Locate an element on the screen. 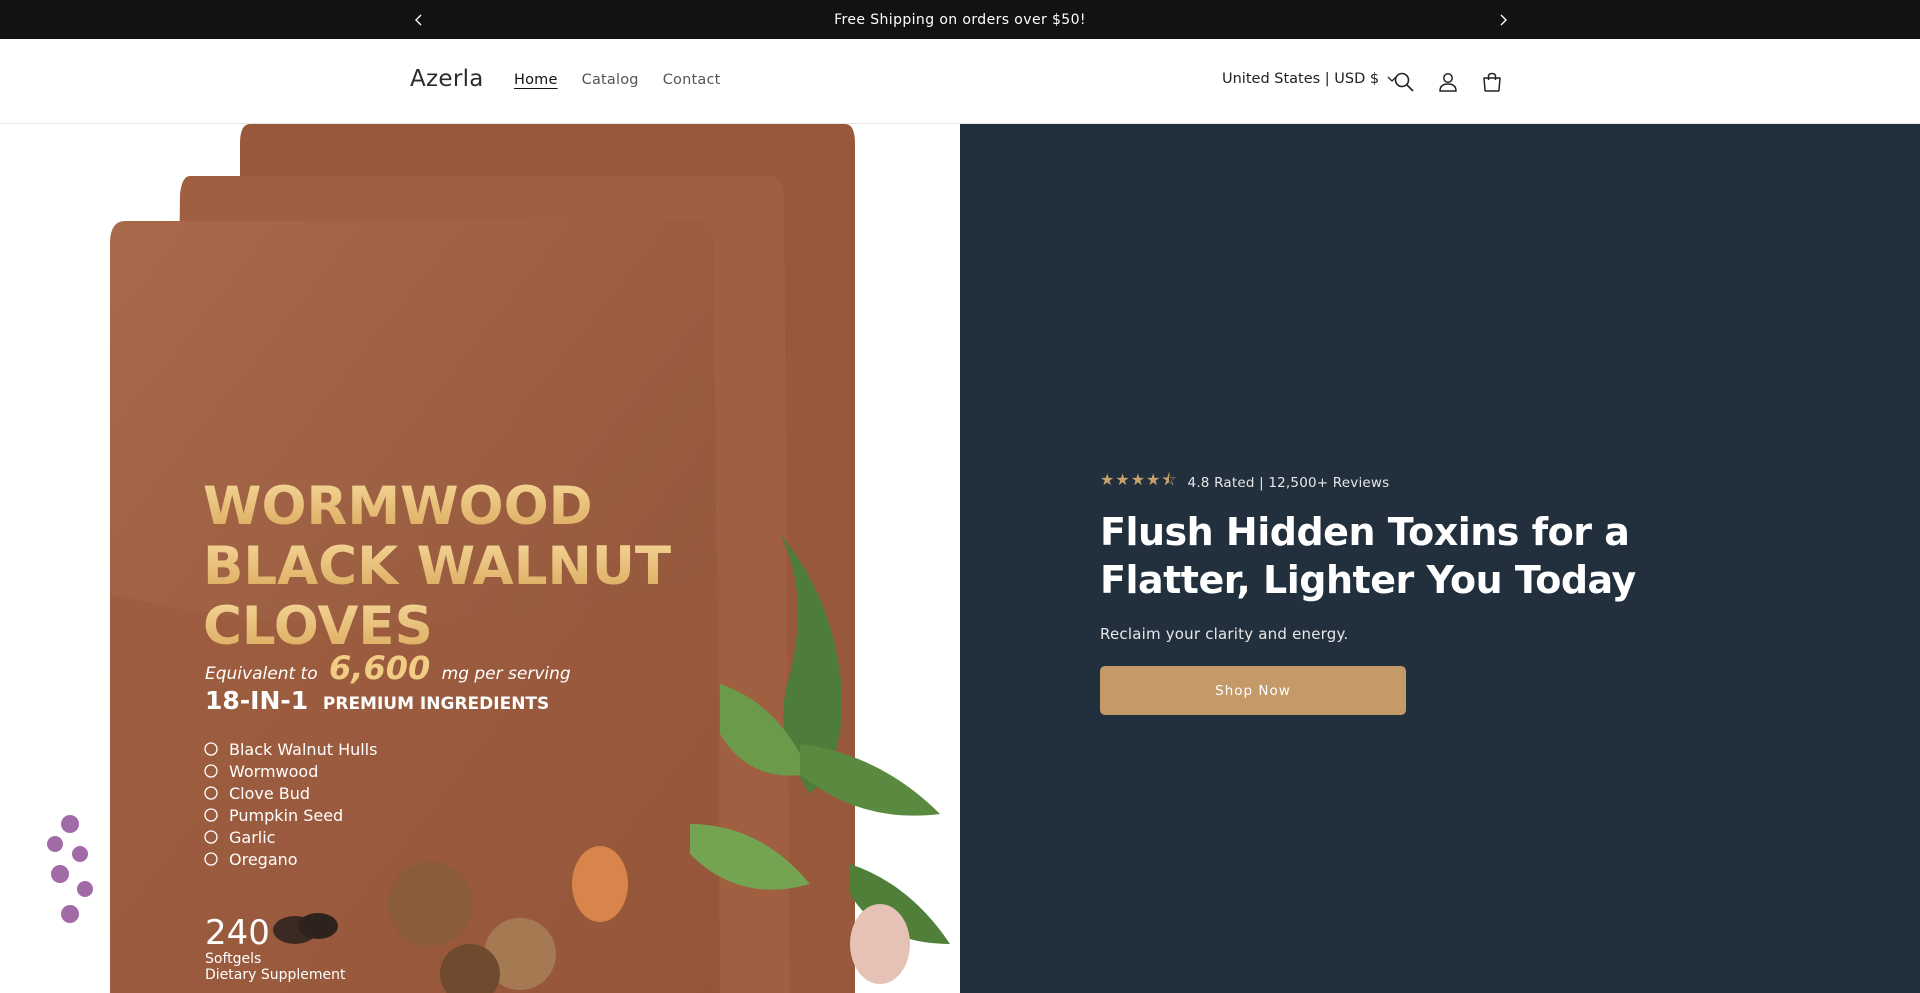 This screenshot has width=1920, height=993. announcement-prev-button is located at coordinates (418, 19).